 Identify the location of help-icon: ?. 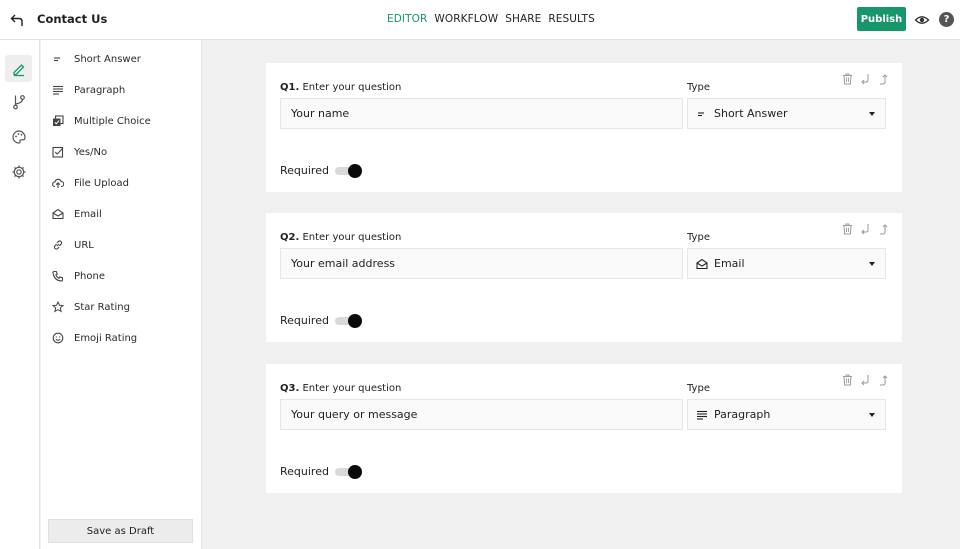
(946, 19).